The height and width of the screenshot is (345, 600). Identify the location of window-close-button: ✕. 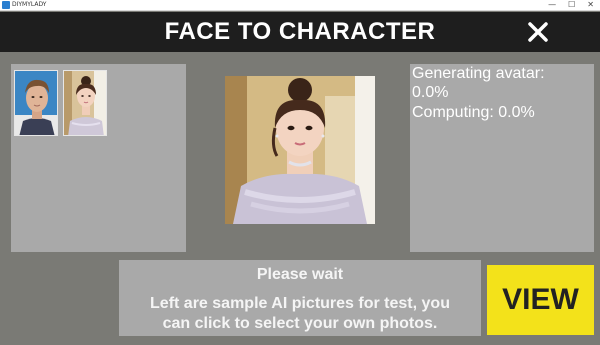
(590, 5).